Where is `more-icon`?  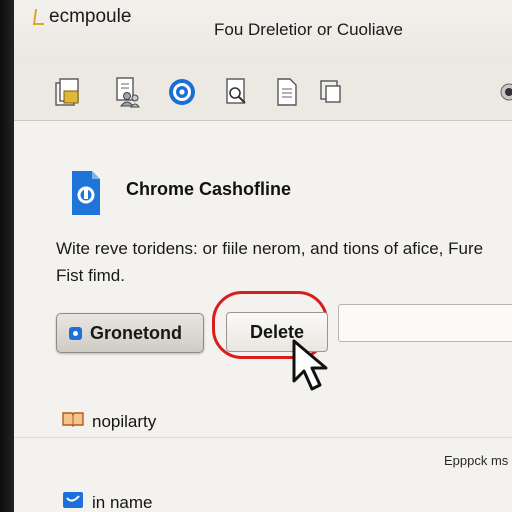
more-icon is located at coordinates (501, 92).